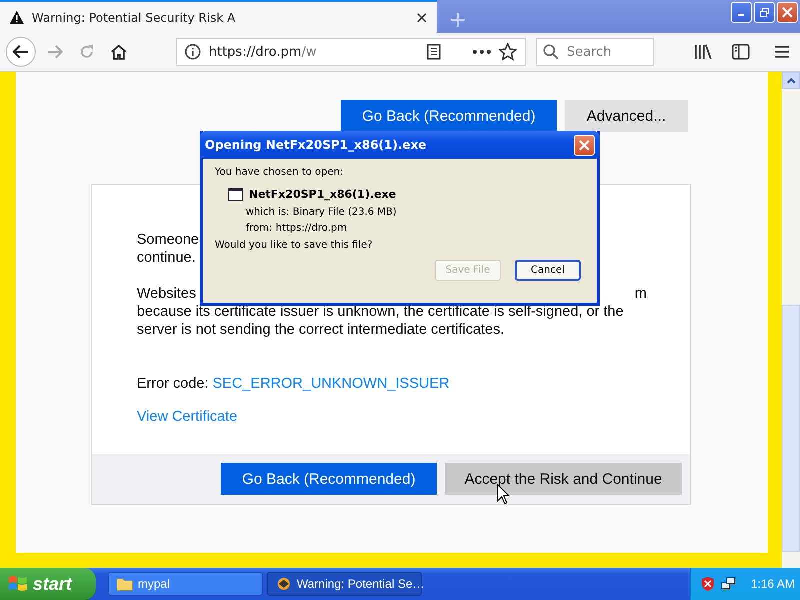 This screenshot has width=800, height=600. Describe the element at coordinates (316, 145) in the screenshot. I see `dialog-title: Opening NetFx20SP1_x86(1).exe` at that location.